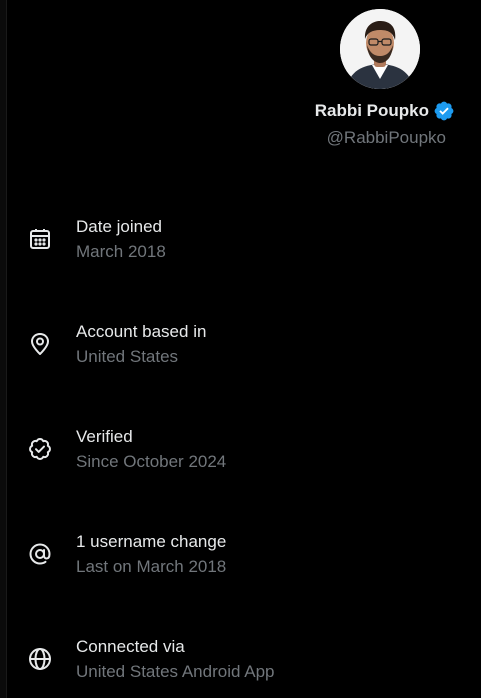 The image size is (481, 698). Describe the element at coordinates (372, 111) in the screenshot. I see `display-name: Rabbi Poupko` at that location.